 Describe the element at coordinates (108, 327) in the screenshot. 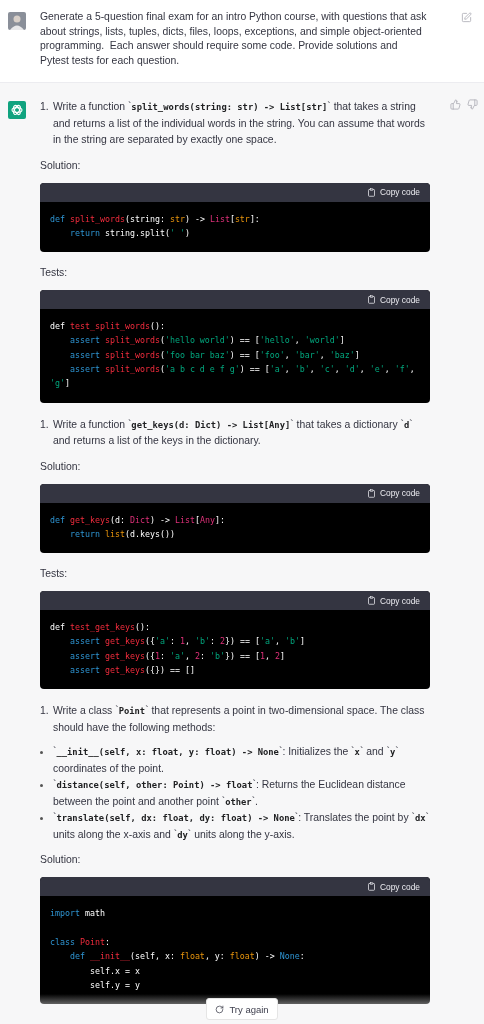

I see `code-line: def test_split_words():` at that location.